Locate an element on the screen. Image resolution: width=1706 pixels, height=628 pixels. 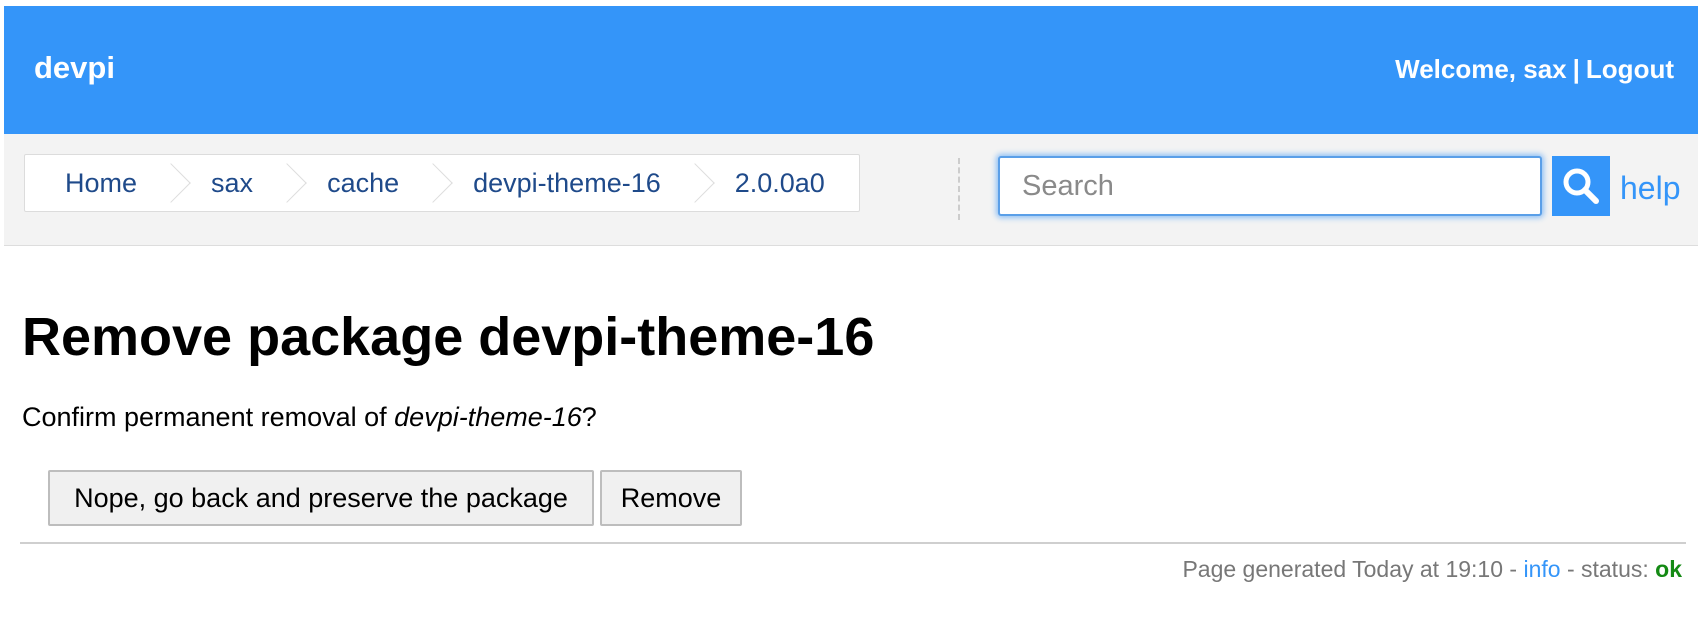
confirm-prefix: Confirm permanent removal of is located at coordinates (208, 417).